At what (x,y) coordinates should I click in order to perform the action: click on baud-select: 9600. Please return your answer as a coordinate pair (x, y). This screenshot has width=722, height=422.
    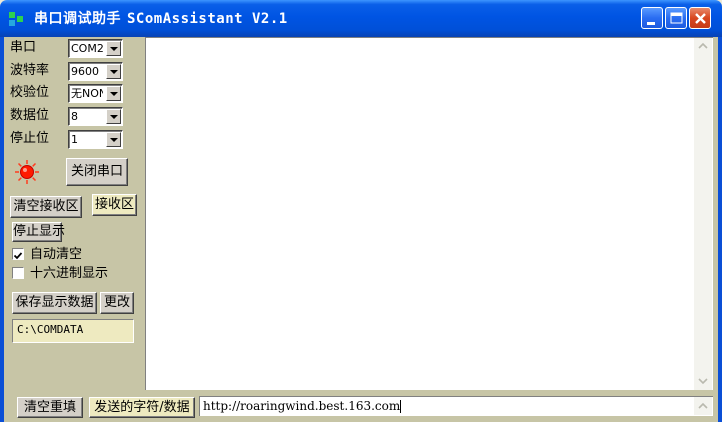
    Looking at the image, I should click on (95, 71).